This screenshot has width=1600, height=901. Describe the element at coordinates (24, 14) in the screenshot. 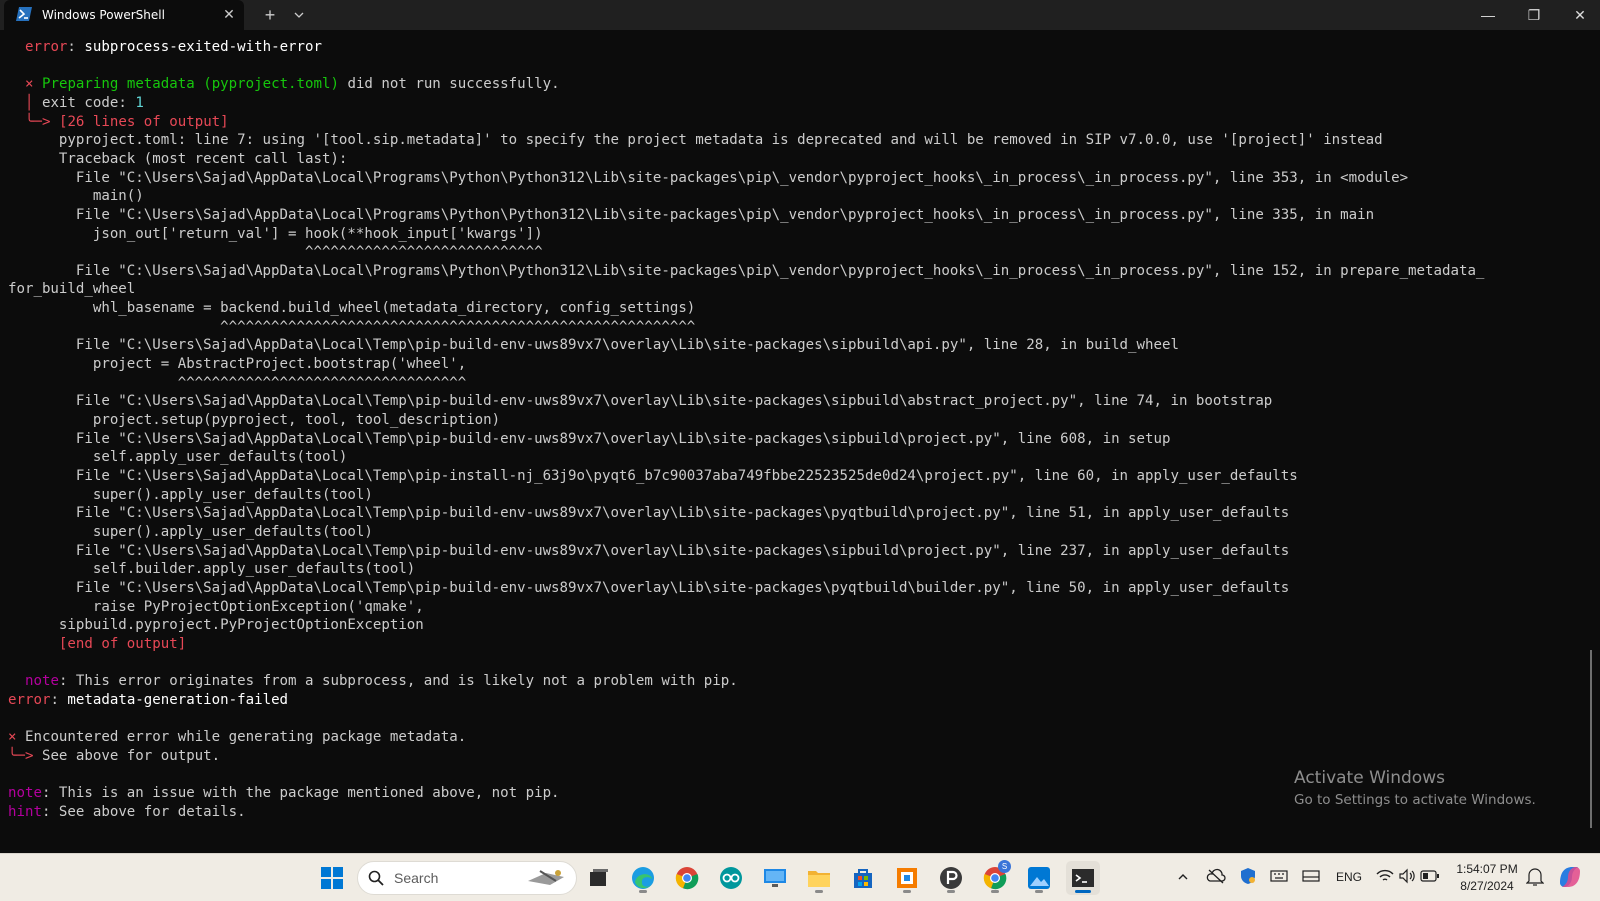

I see `powershell-icon` at that location.